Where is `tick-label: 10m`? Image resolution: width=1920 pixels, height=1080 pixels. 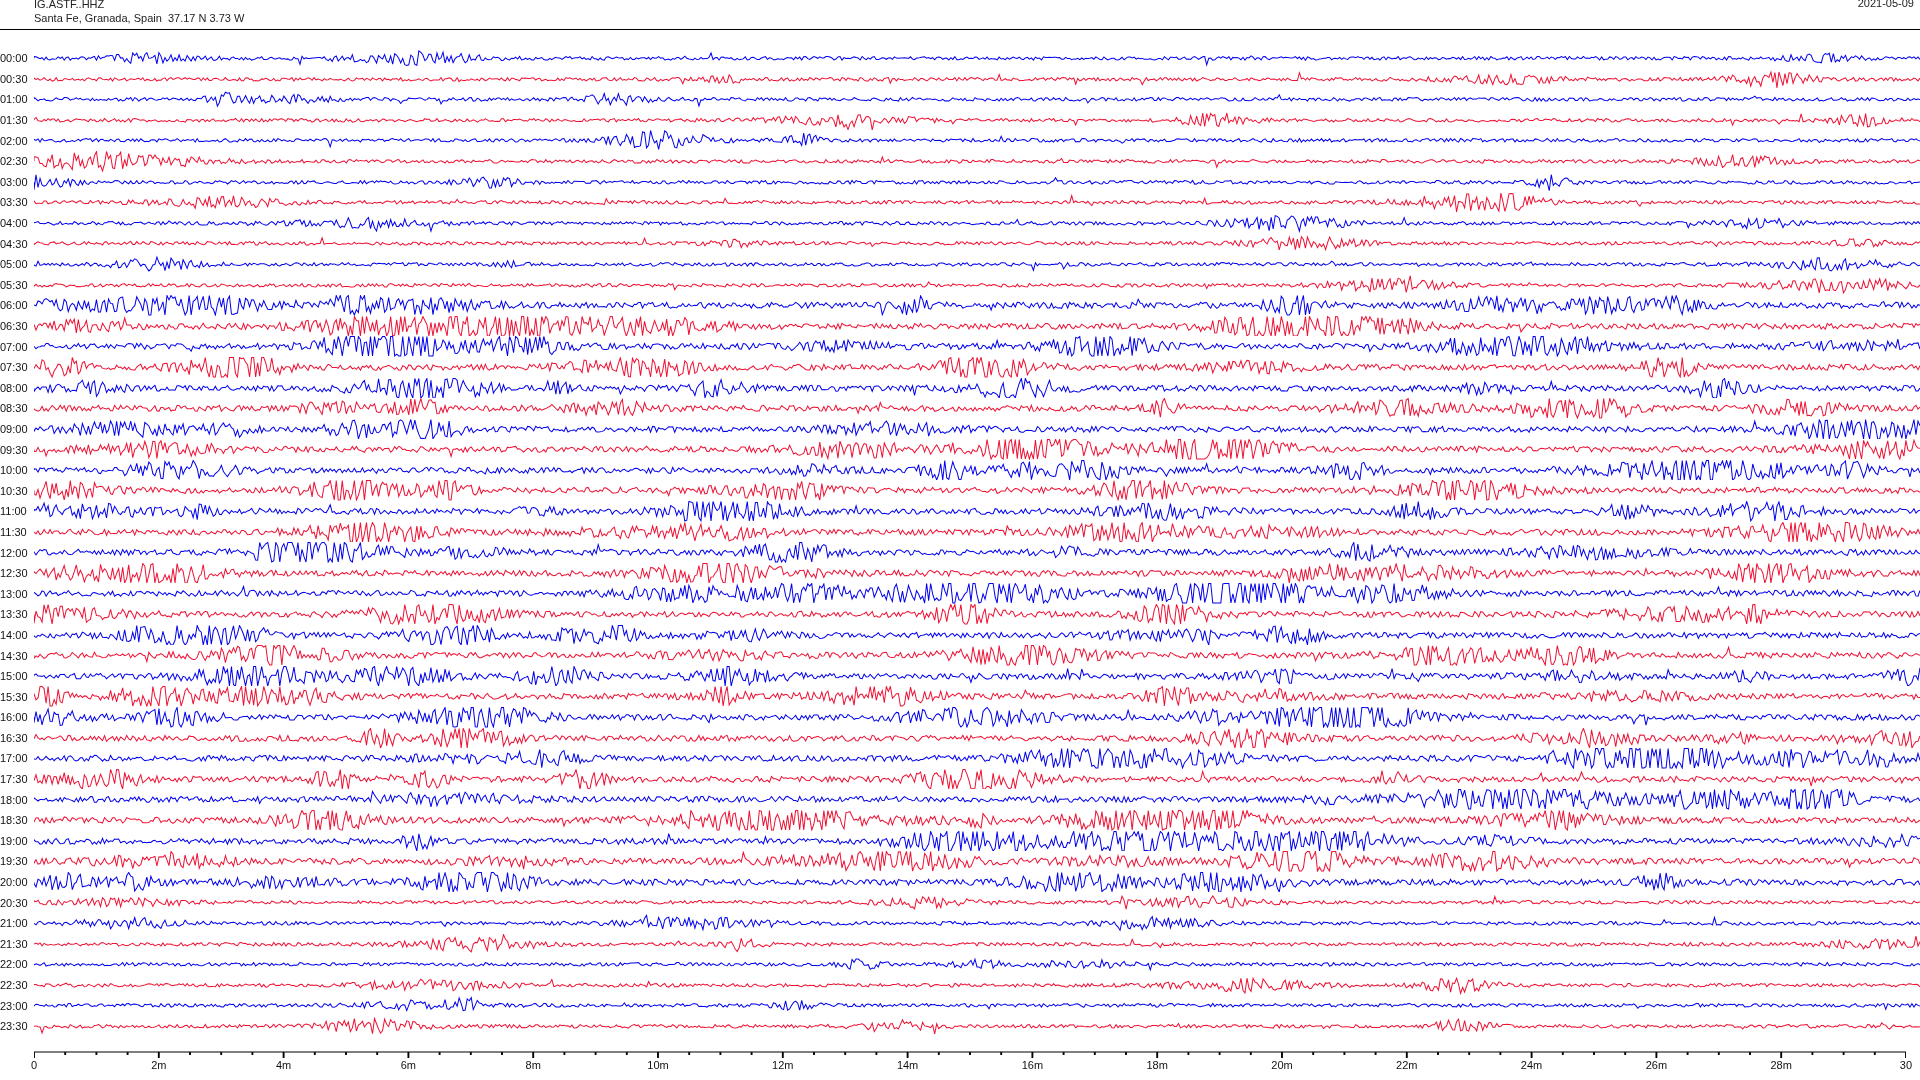 tick-label: 10m is located at coordinates (658, 1064).